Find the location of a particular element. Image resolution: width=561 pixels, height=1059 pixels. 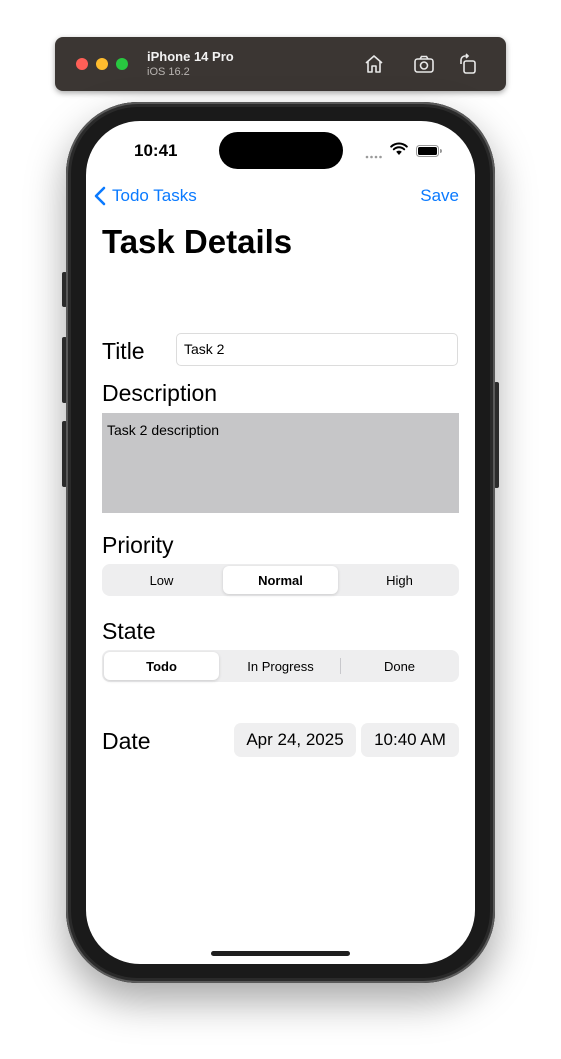

home-indicator is located at coordinates (280, 953).